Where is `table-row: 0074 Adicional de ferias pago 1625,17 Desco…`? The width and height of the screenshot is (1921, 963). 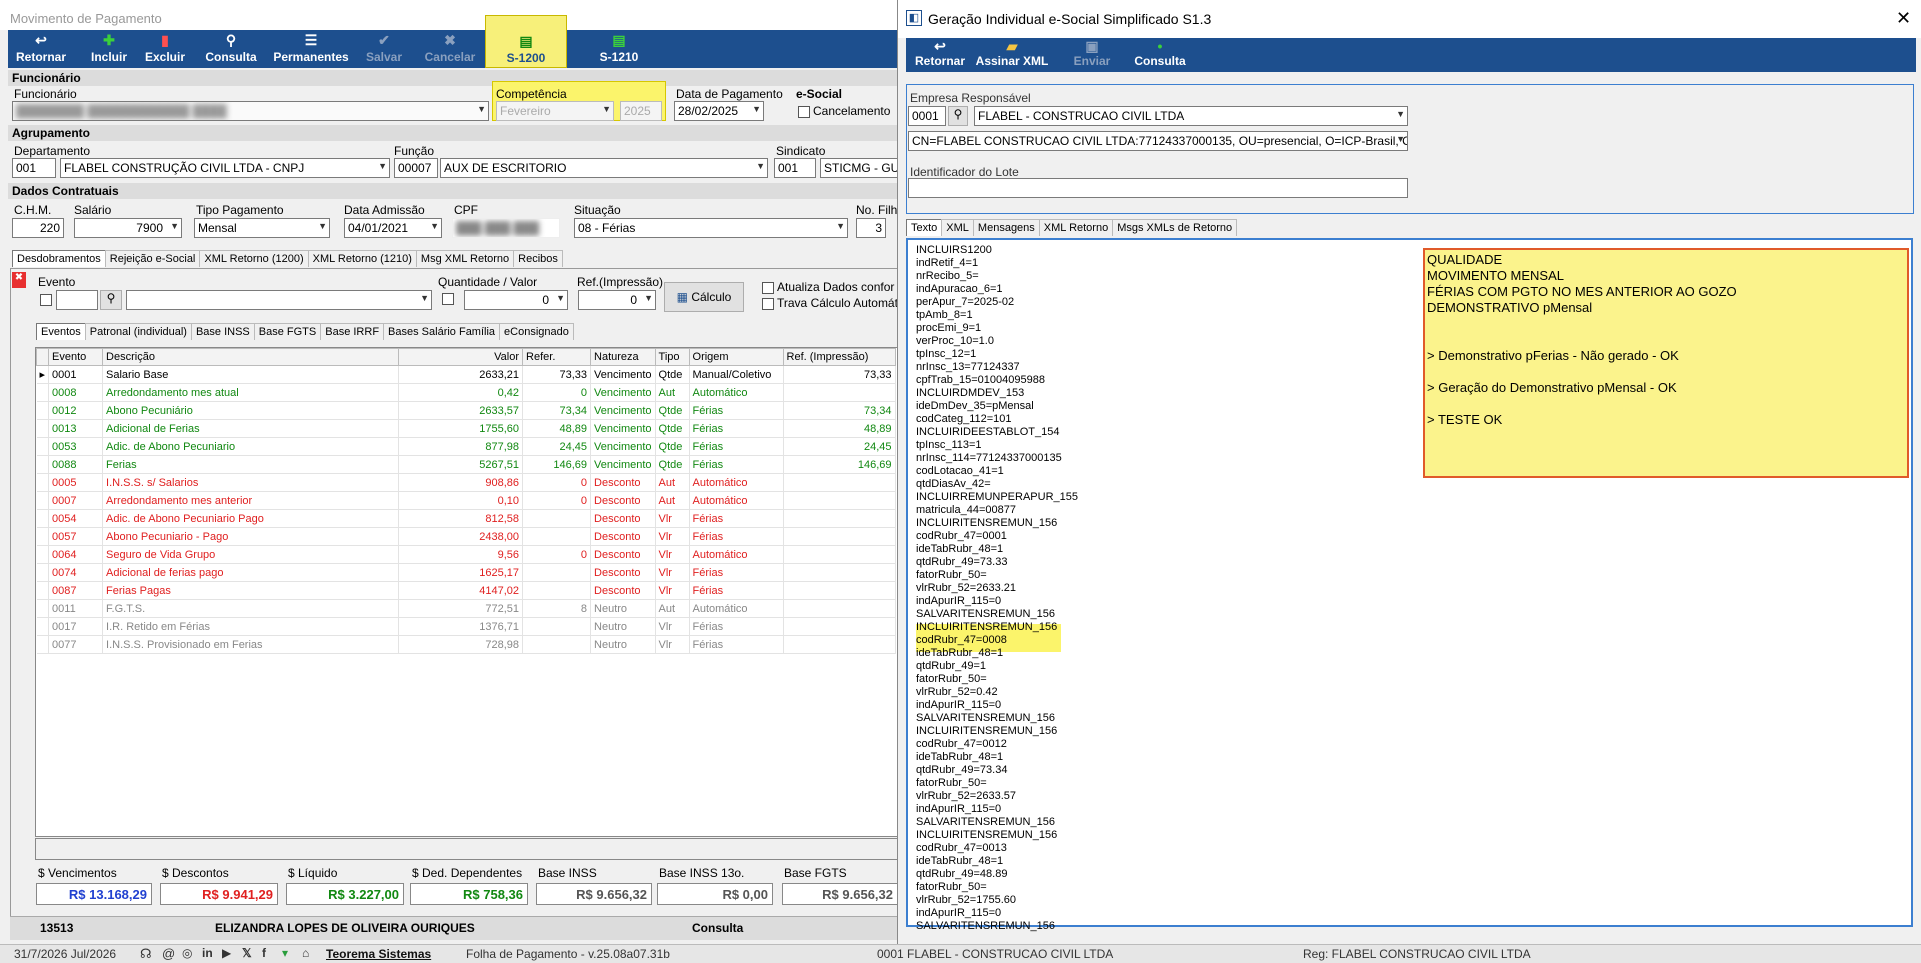
table-row: 0074 Adicional de ferias pago 1625,17 Desco… is located at coordinates (466, 572).